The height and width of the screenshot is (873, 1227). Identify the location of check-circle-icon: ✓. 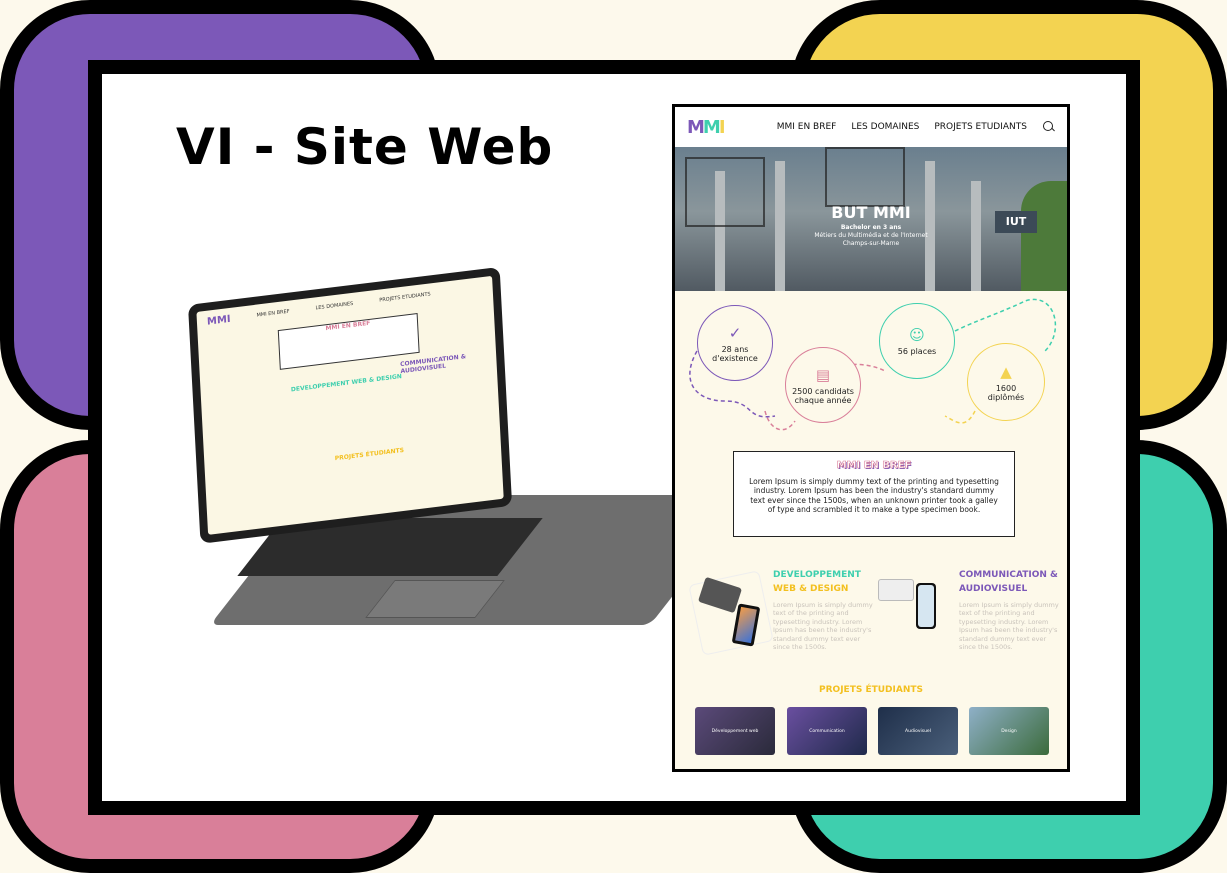
(735, 332).